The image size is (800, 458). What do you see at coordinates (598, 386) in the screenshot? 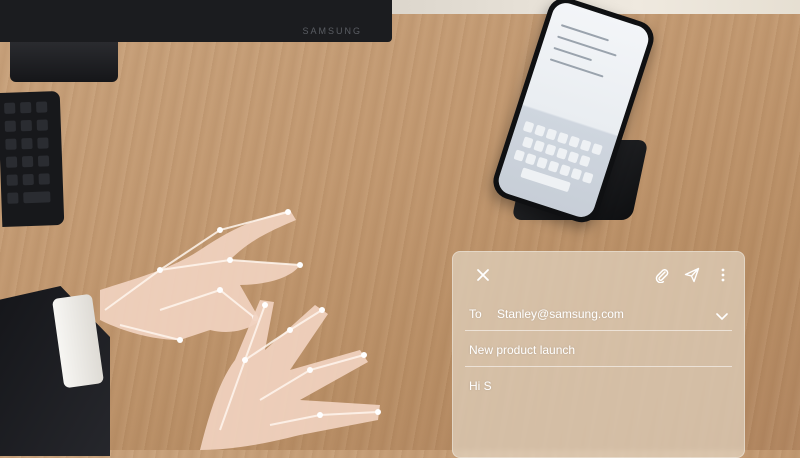
I see `body-field: Hi S` at bounding box center [598, 386].